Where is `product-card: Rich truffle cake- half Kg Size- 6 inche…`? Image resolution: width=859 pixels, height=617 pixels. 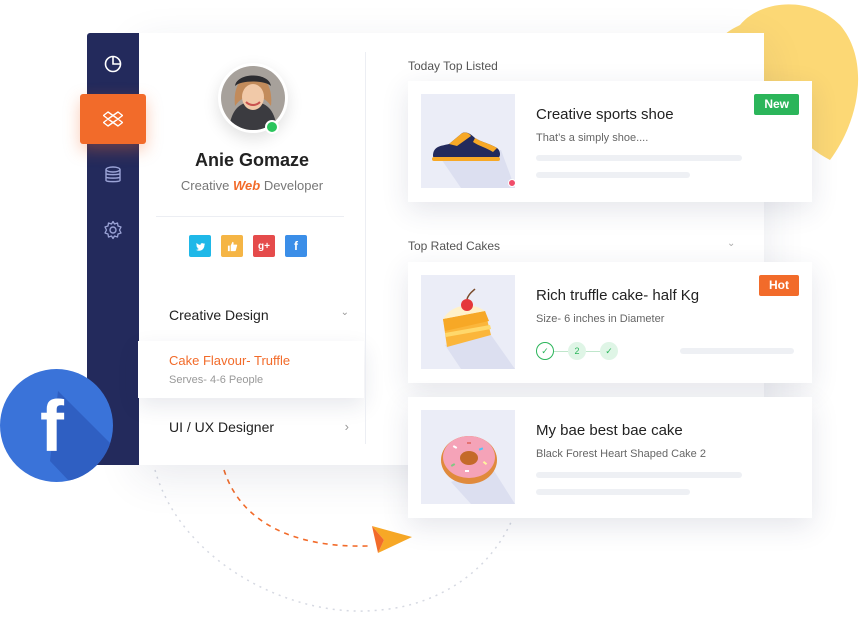 product-card: Rich truffle cake- half Kg Size- 6 inche… is located at coordinates (610, 322).